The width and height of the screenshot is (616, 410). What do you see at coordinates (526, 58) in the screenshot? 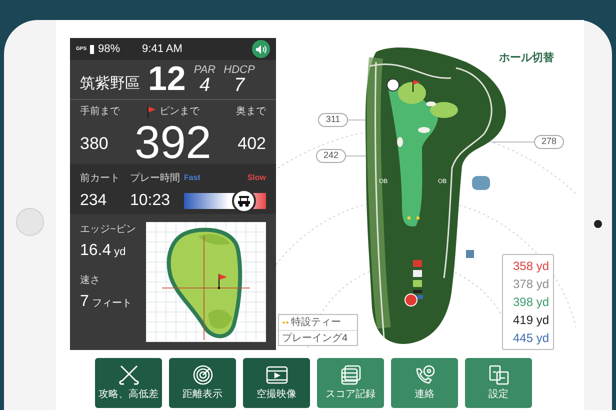
I see `hole-switch-link: ホール切替` at bounding box center [526, 58].